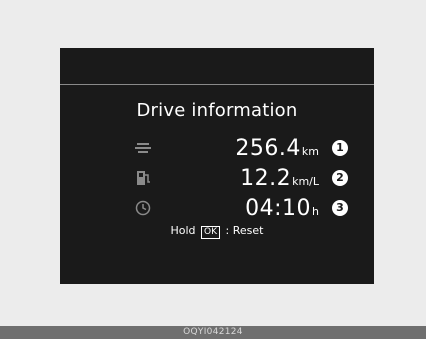 The image size is (426, 339). What do you see at coordinates (217, 110) in the screenshot?
I see `drive-information-title: Drive information` at bounding box center [217, 110].